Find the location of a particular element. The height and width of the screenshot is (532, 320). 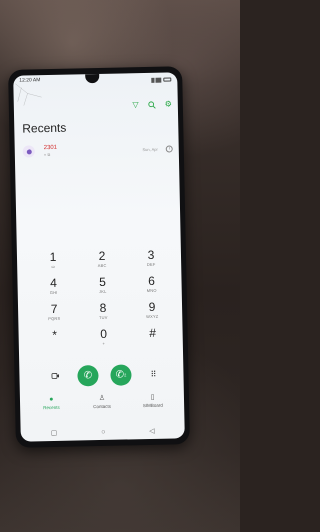

key-3: 3 DEF is located at coordinates (151, 261).